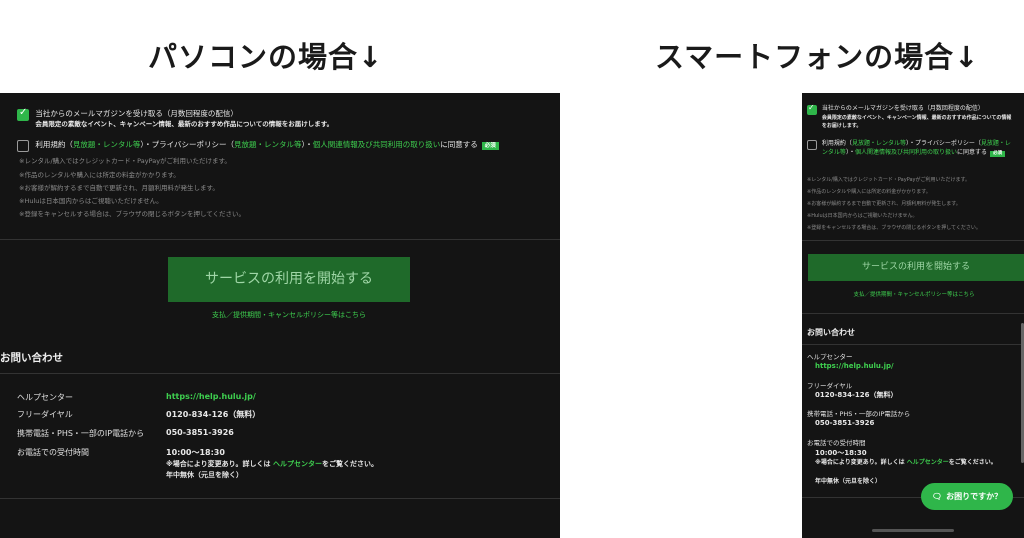 This screenshot has width=1024, height=538. Describe the element at coordinates (913, 530) in the screenshot. I see `home-indicator` at that location.